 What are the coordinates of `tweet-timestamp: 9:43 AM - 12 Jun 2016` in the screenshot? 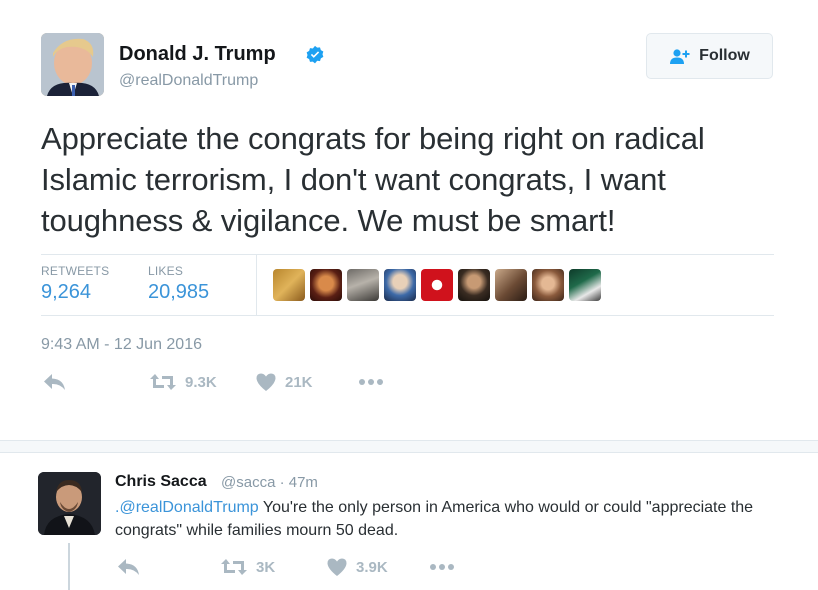 It's located at (121, 345).